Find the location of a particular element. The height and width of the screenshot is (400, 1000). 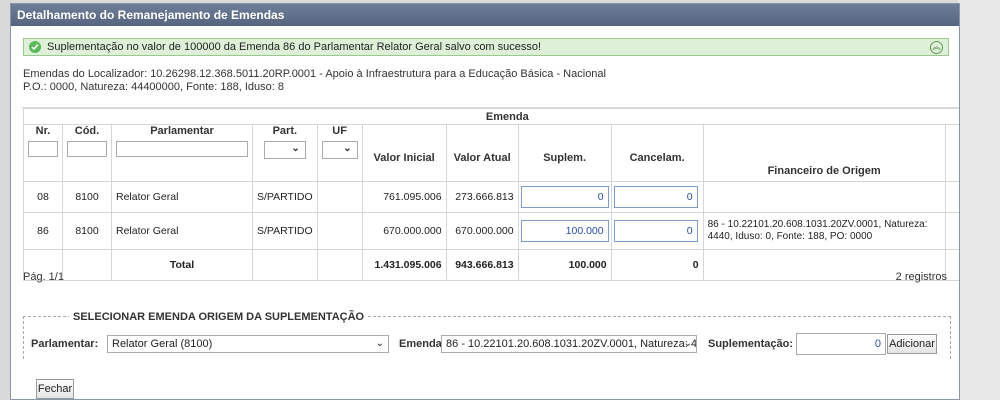

total-suplem: 100.000 is located at coordinates (564, 265).